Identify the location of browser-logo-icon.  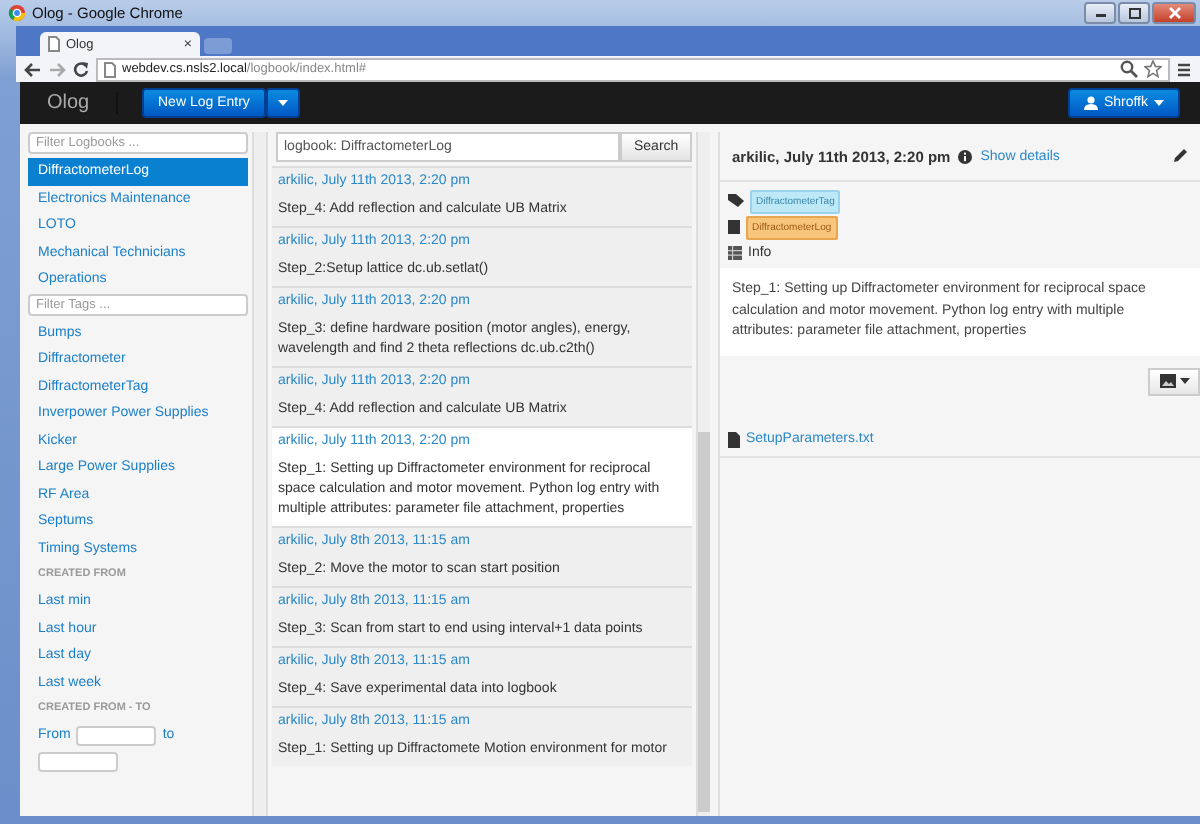
(17, 13).